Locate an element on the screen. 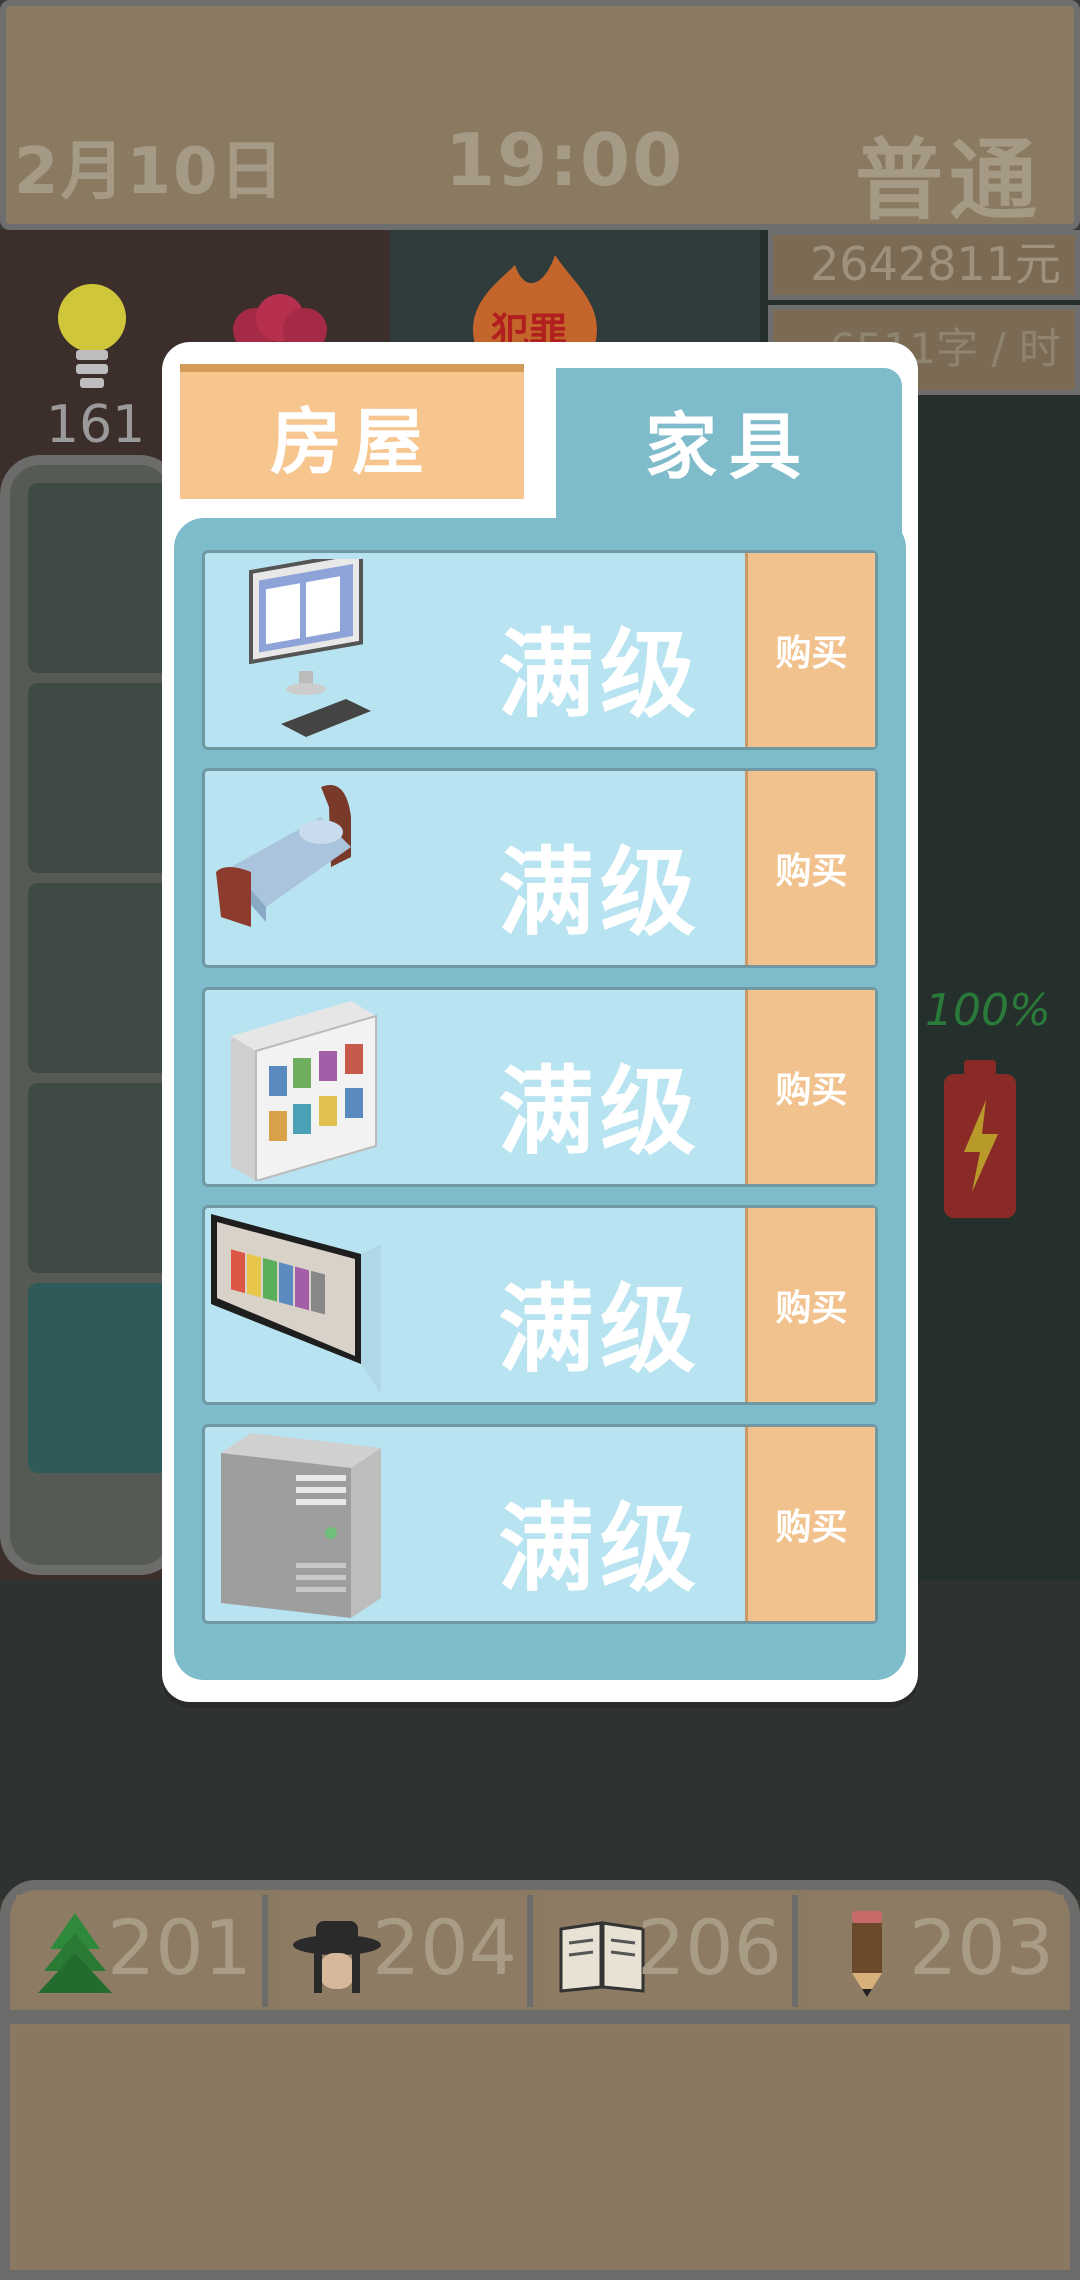 This screenshot has height=2280, width=1080. tab-furniture: 家具 is located at coordinates (729, 440).